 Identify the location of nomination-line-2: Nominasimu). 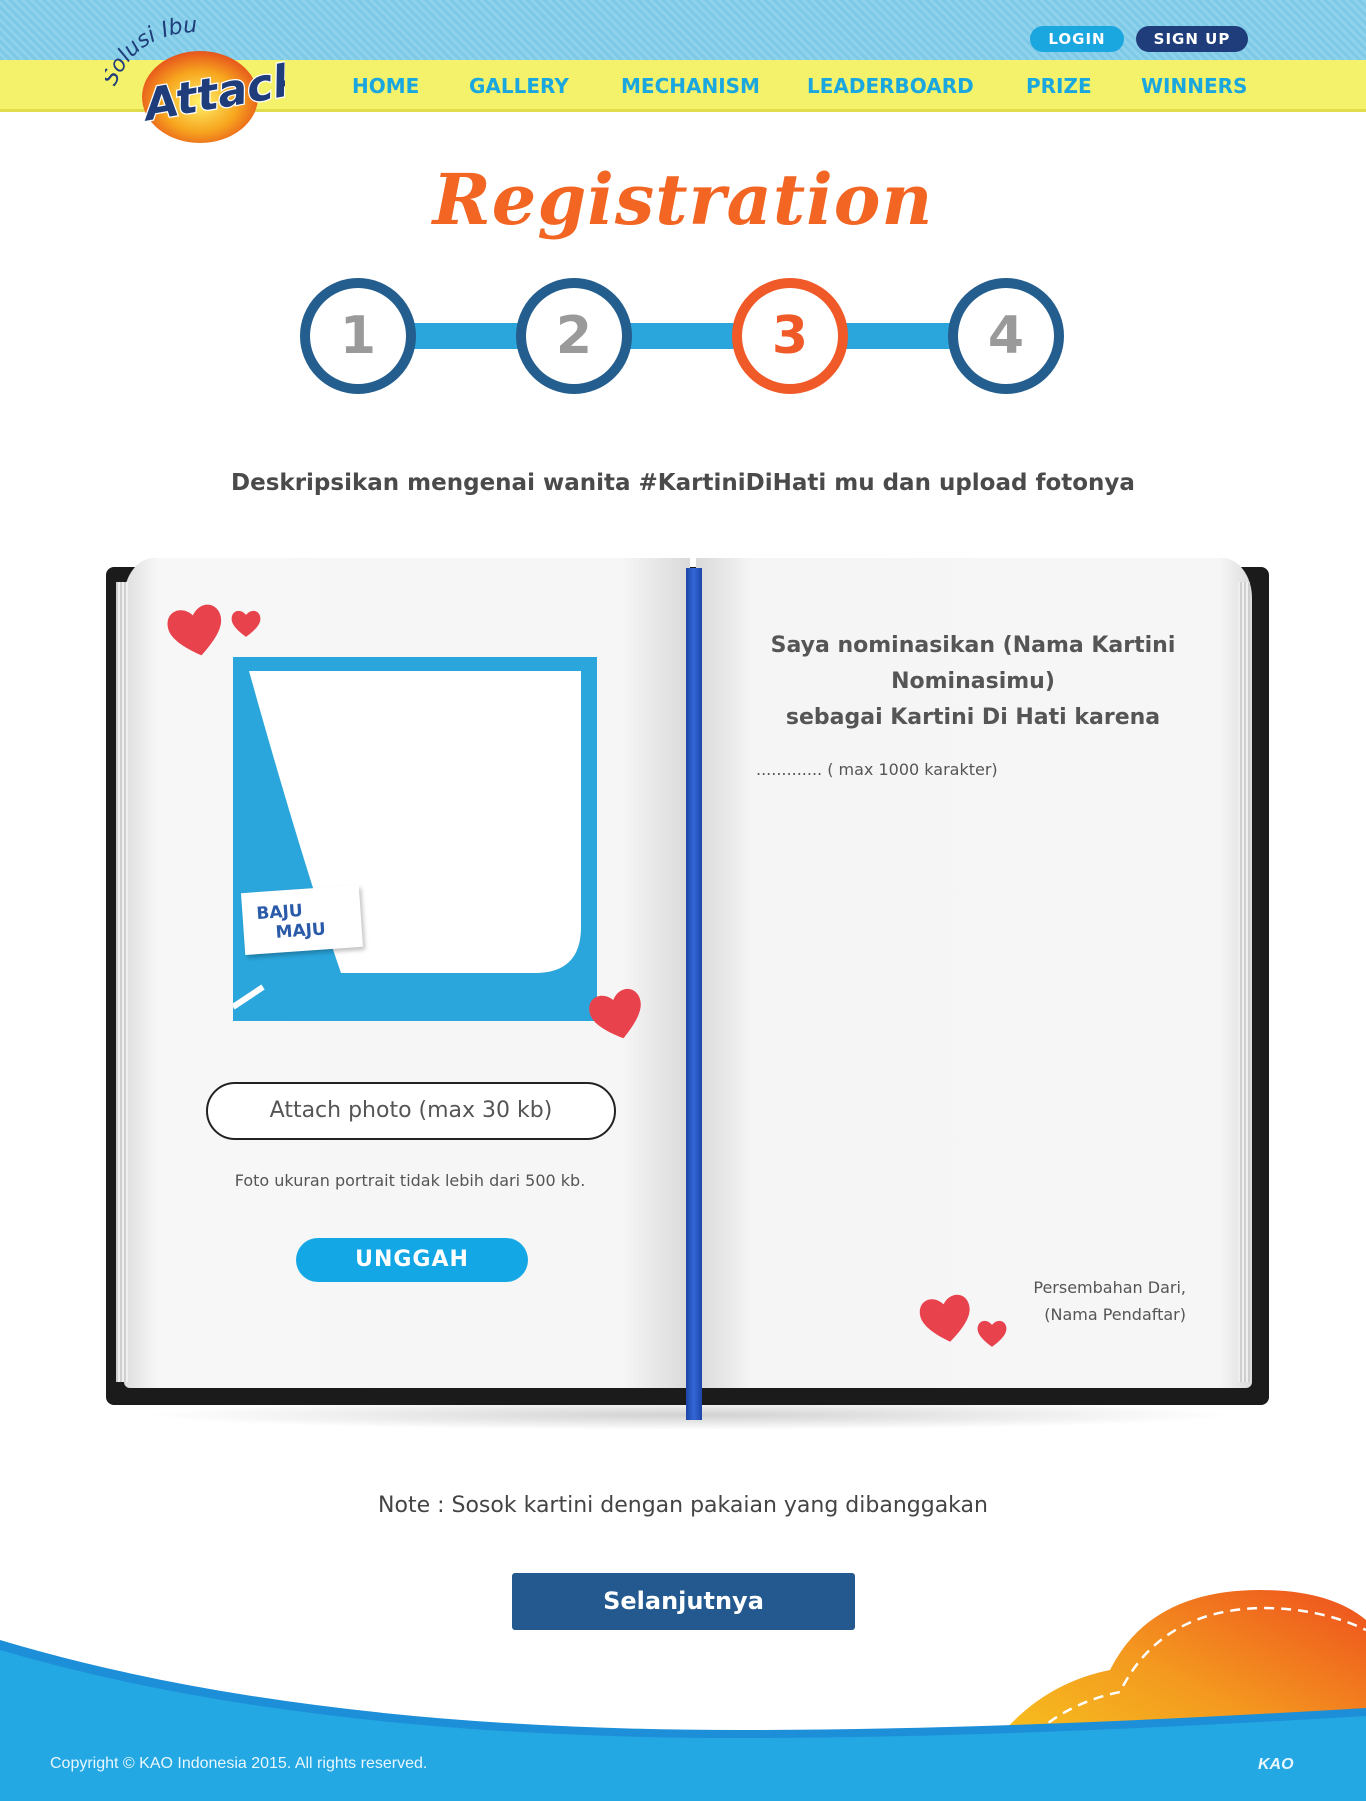
(973, 681).